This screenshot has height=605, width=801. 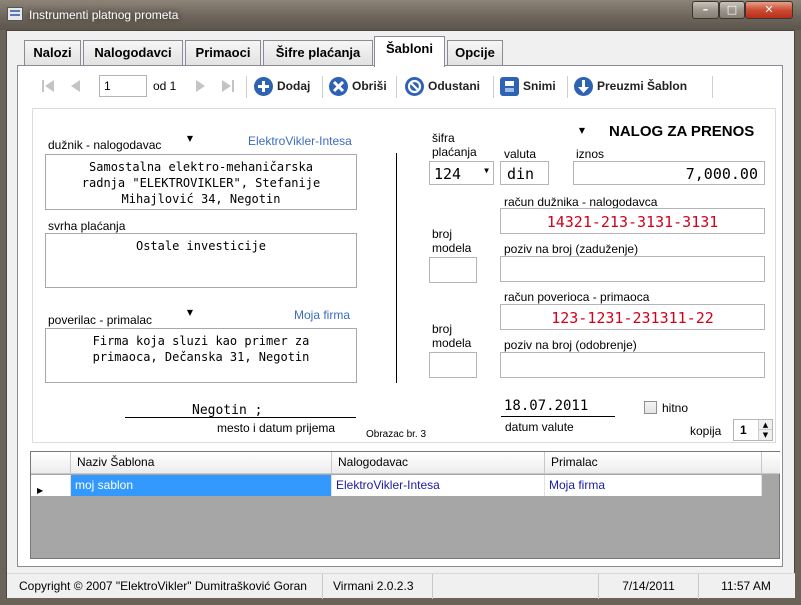 What do you see at coordinates (294, 86) in the screenshot?
I see `add-label: Dodaj` at bounding box center [294, 86].